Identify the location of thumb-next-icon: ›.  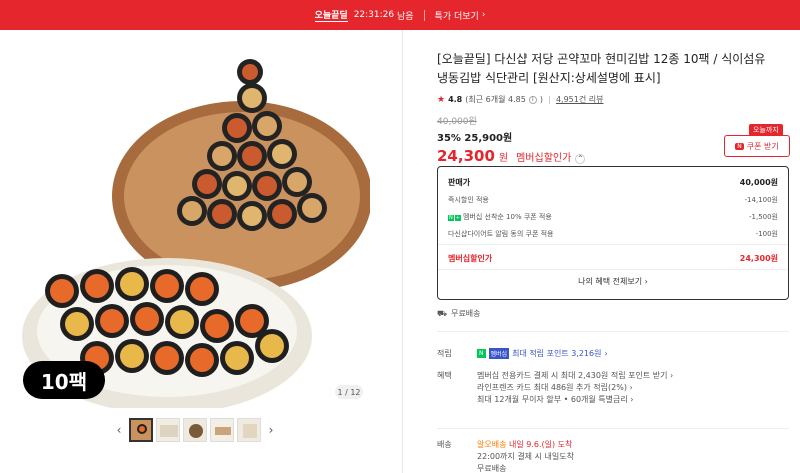
(271, 430).